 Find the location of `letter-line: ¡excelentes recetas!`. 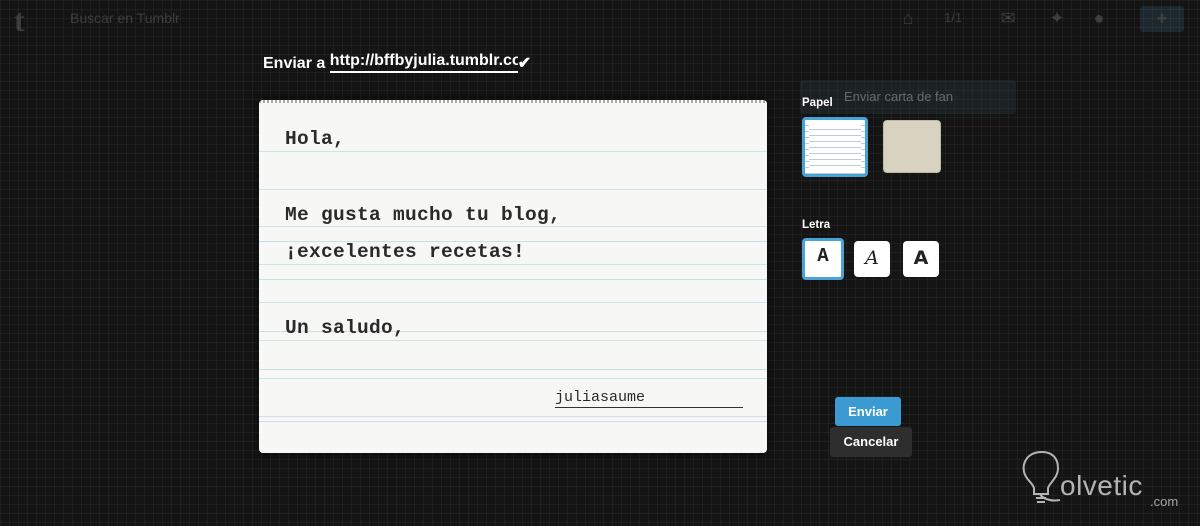

letter-line: ¡excelentes recetas! is located at coordinates (405, 252).